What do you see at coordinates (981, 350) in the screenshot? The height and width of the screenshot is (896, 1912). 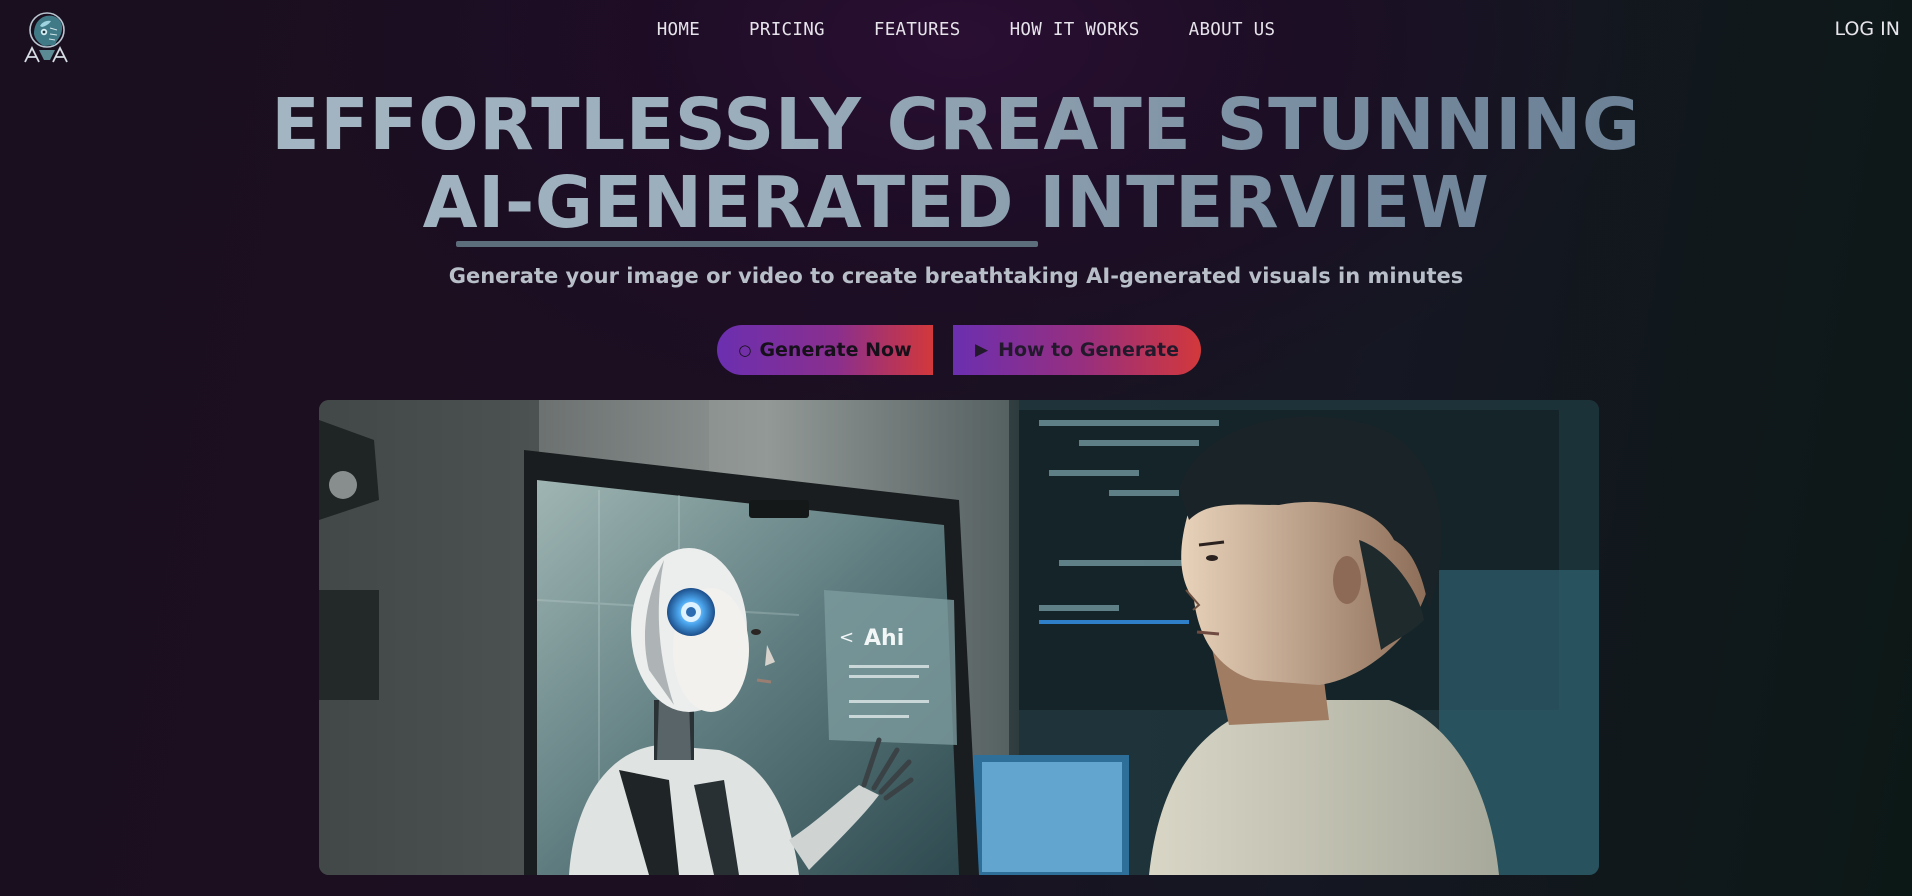 I see `play-icon: ▶` at bounding box center [981, 350].